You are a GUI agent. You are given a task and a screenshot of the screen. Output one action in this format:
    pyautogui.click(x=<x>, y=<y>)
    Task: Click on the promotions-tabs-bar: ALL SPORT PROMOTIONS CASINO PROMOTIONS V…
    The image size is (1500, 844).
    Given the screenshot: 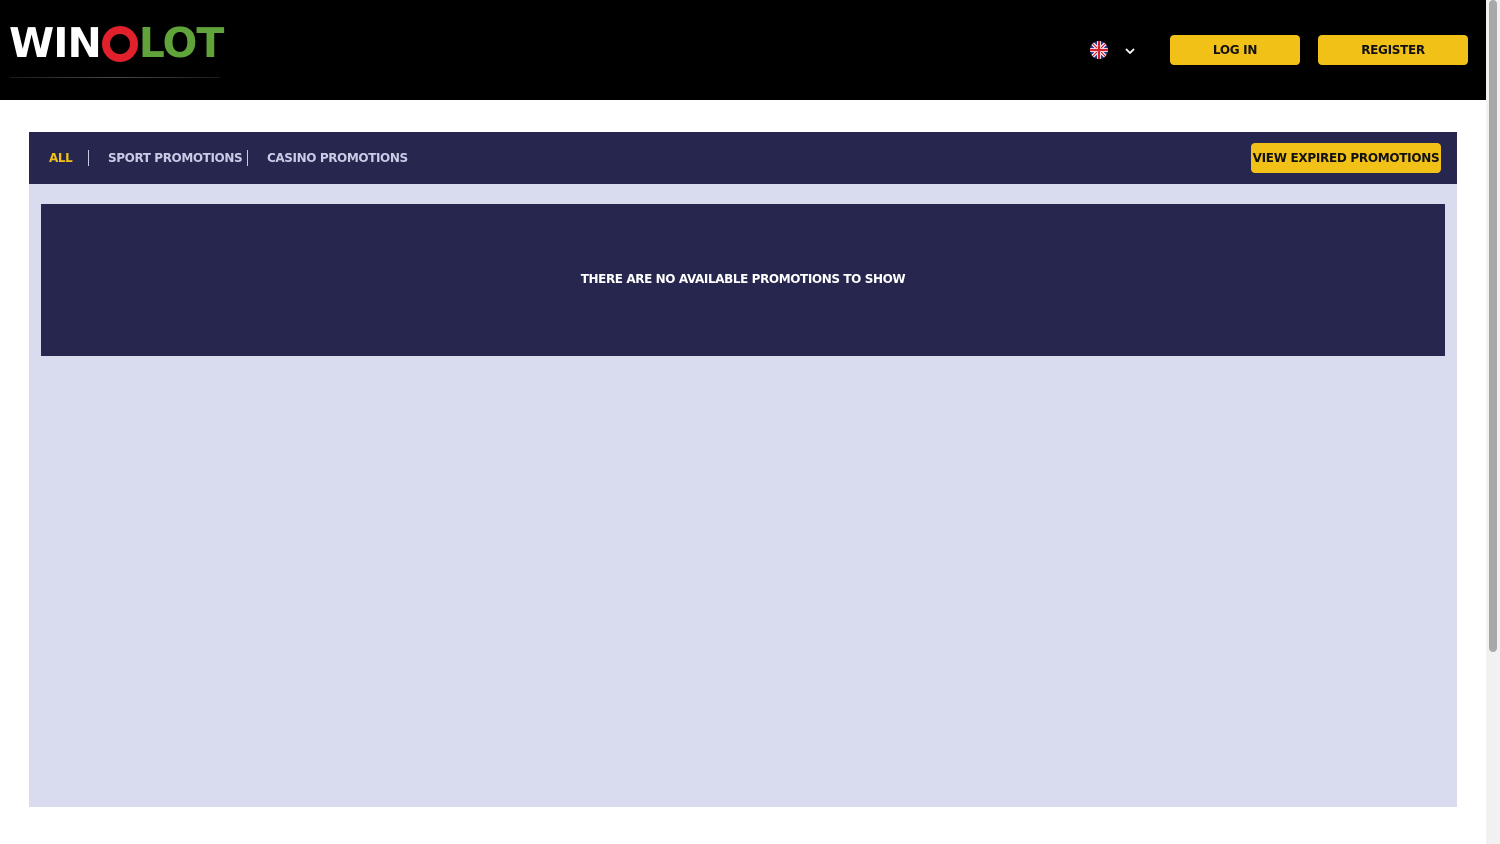 What is the action you would take?
    pyautogui.click(x=743, y=158)
    